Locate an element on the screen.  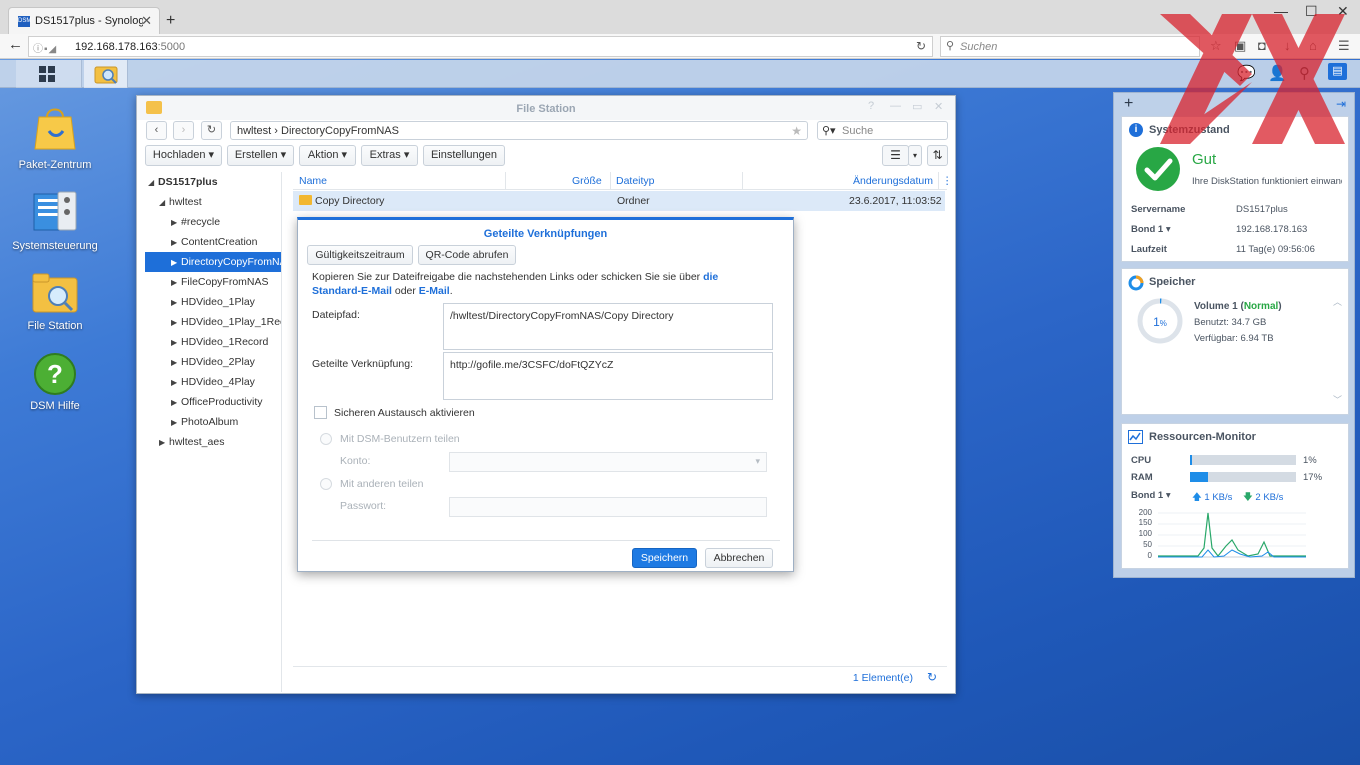
list-view-button: ☰ is located at coordinates (895, 155).